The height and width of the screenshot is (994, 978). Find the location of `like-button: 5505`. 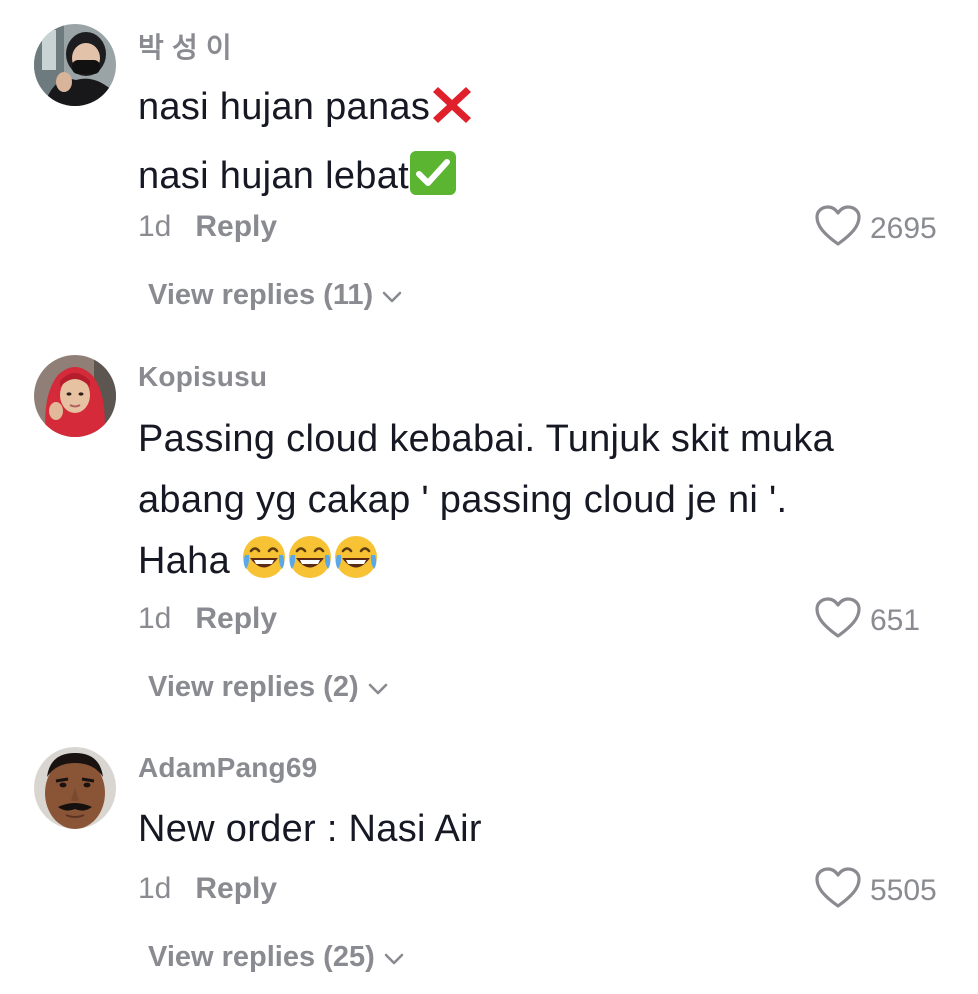

like-button: 5505 is located at coordinates (875, 890).